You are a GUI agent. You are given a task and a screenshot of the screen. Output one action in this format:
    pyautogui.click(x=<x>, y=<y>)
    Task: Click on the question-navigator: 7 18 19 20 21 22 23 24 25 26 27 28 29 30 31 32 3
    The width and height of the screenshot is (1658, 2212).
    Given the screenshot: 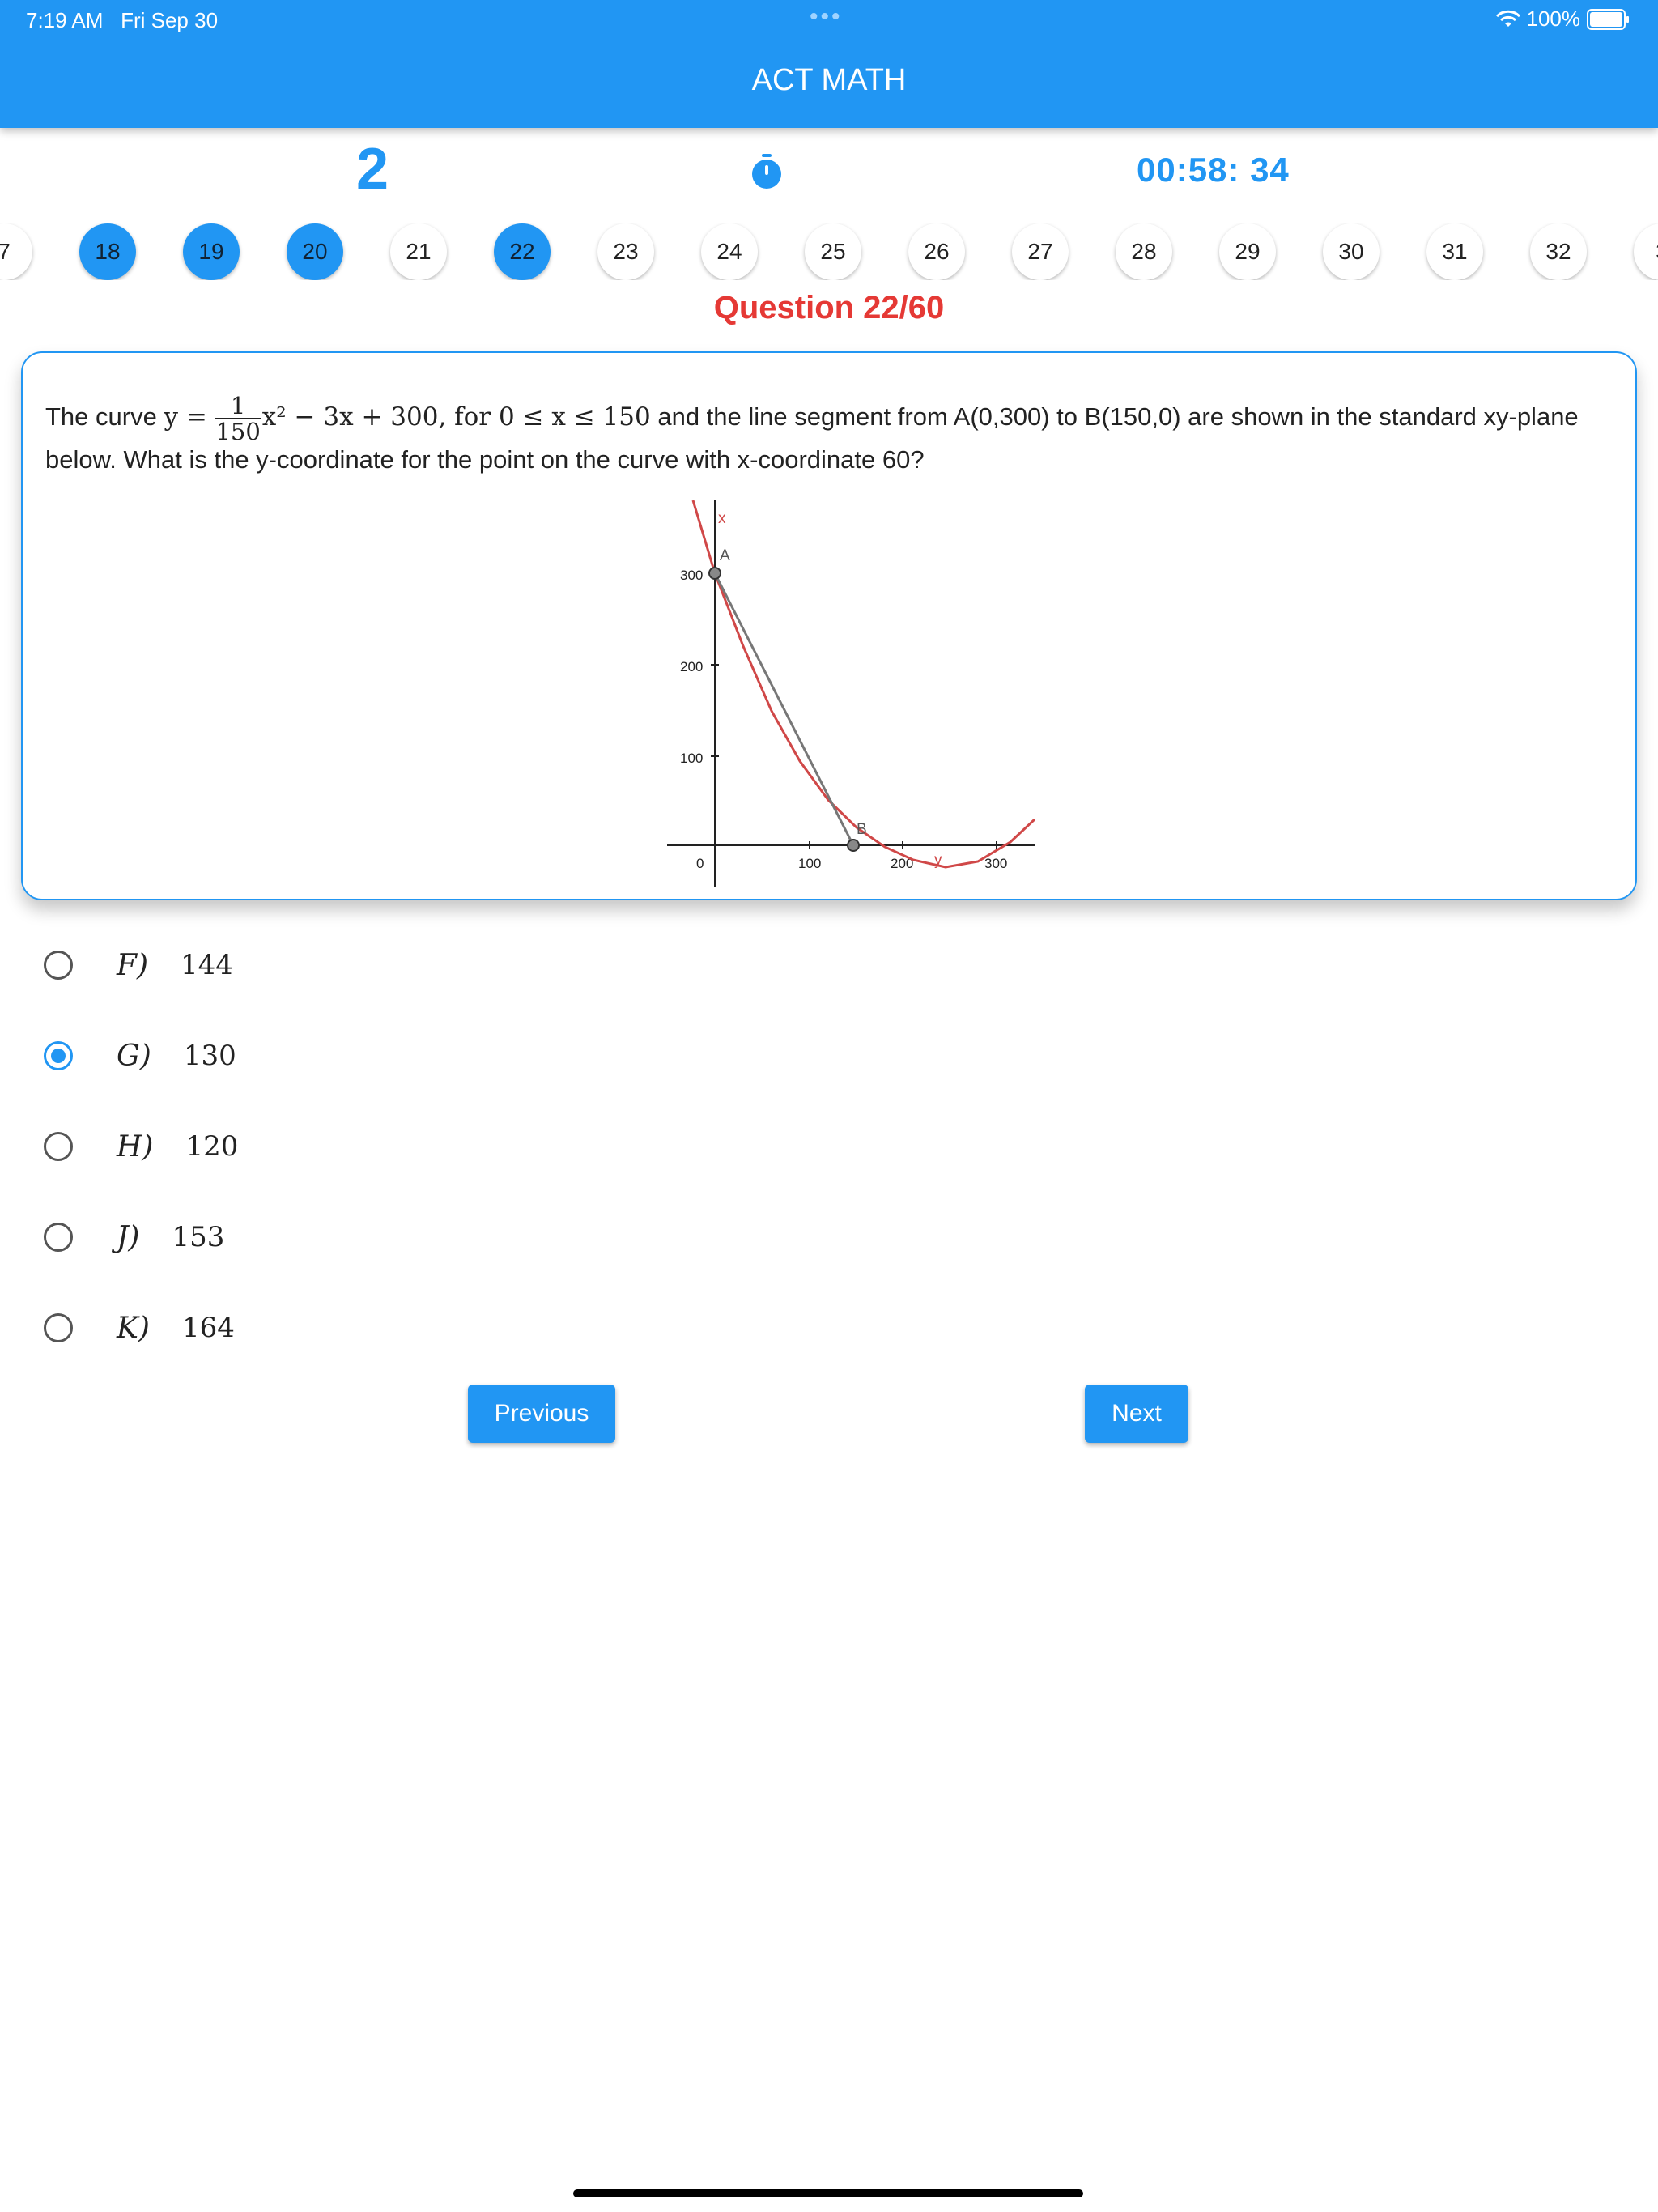 What is the action you would take?
    pyautogui.click(x=829, y=252)
    